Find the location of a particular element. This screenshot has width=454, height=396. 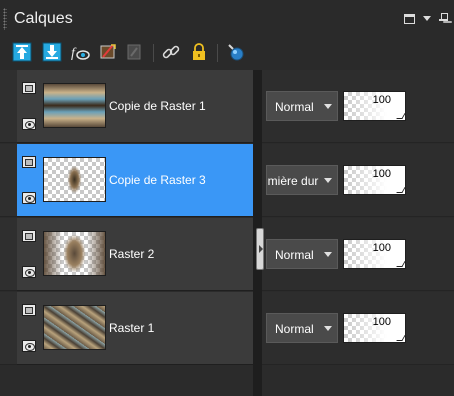

layers-toolbar: f is located at coordinates (227, 52).